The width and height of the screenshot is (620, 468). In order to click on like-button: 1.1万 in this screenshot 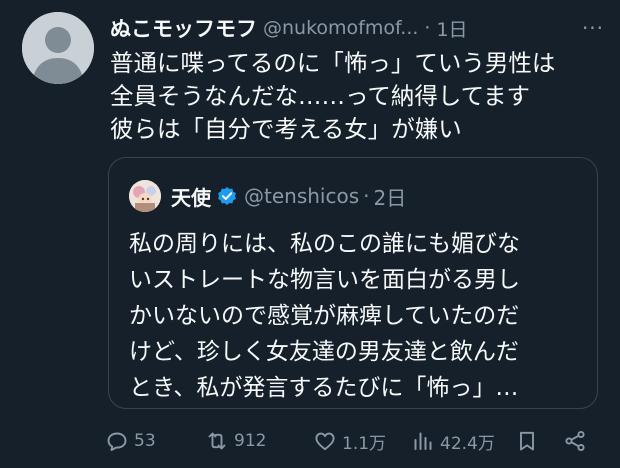, I will do `click(349, 441)`.